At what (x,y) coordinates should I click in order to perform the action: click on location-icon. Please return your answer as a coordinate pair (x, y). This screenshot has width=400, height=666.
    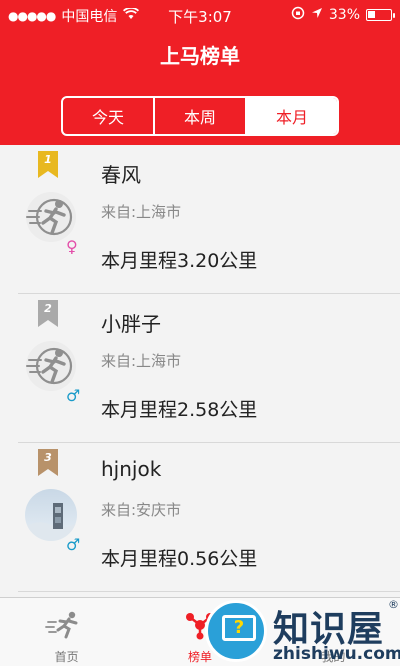
    Looking at the image, I should click on (317, 15).